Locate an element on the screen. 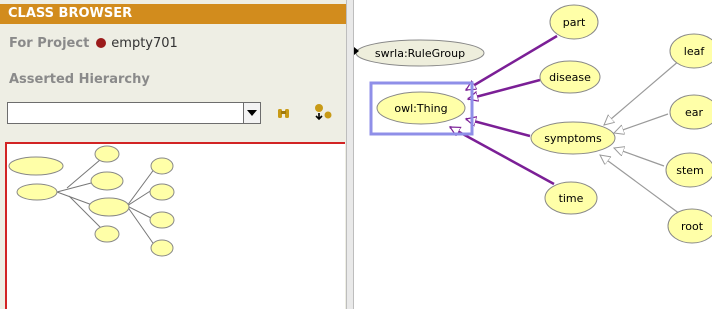 This screenshot has height=313, width=712. project-hexagon-icon is located at coordinates (101, 43).